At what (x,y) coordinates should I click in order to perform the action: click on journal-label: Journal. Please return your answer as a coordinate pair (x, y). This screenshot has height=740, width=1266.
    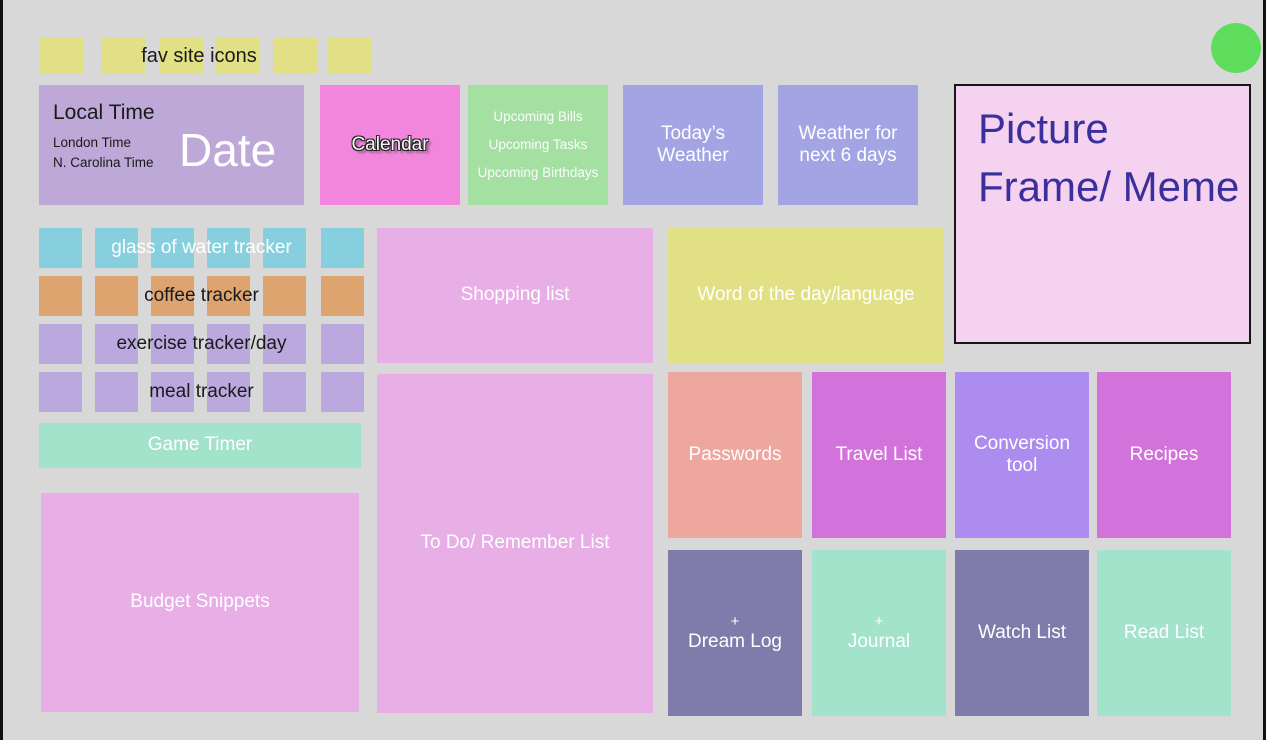
    Looking at the image, I should click on (879, 641).